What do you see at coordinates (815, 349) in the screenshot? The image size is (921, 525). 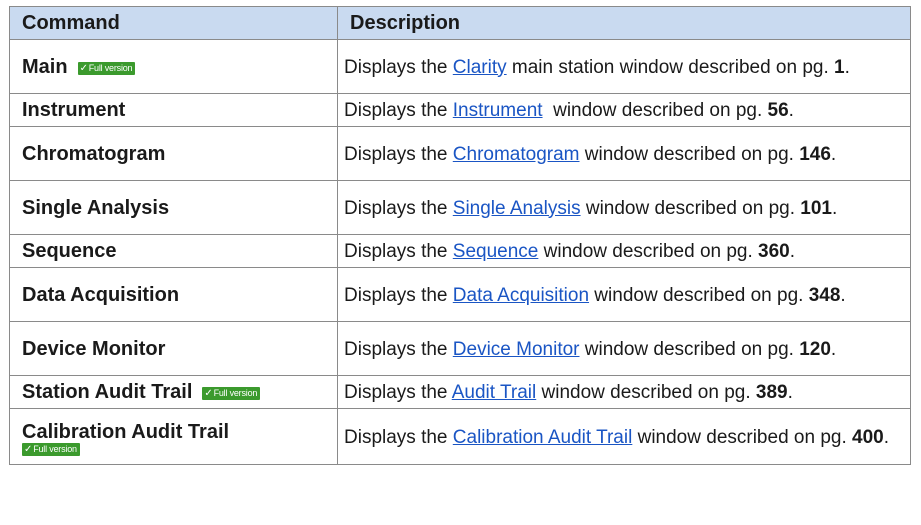 I see `page-number: 120` at bounding box center [815, 349].